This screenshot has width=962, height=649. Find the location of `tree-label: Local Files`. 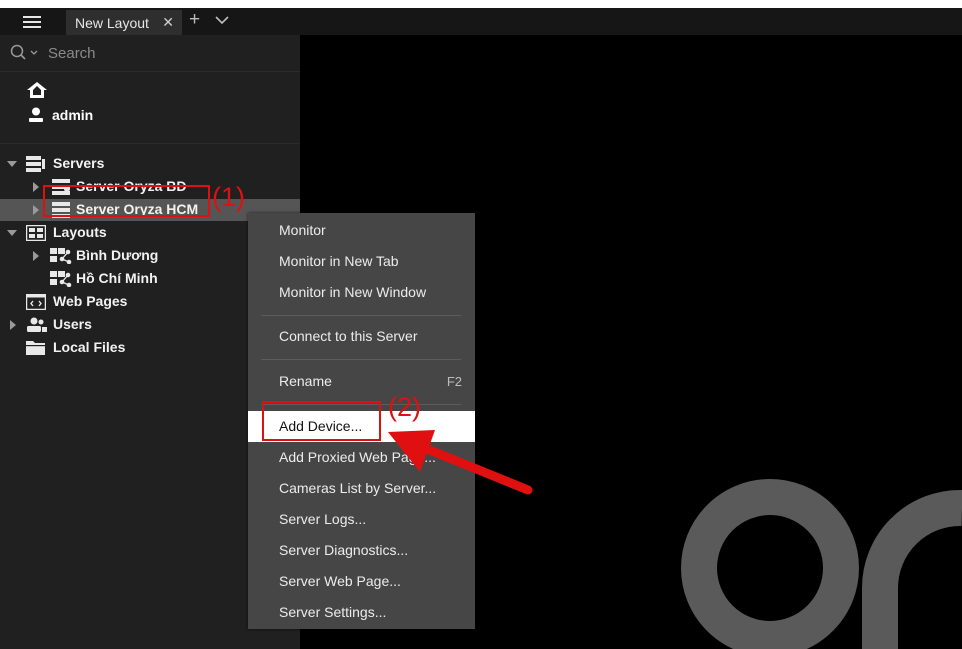

tree-label: Local Files is located at coordinates (89, 347).